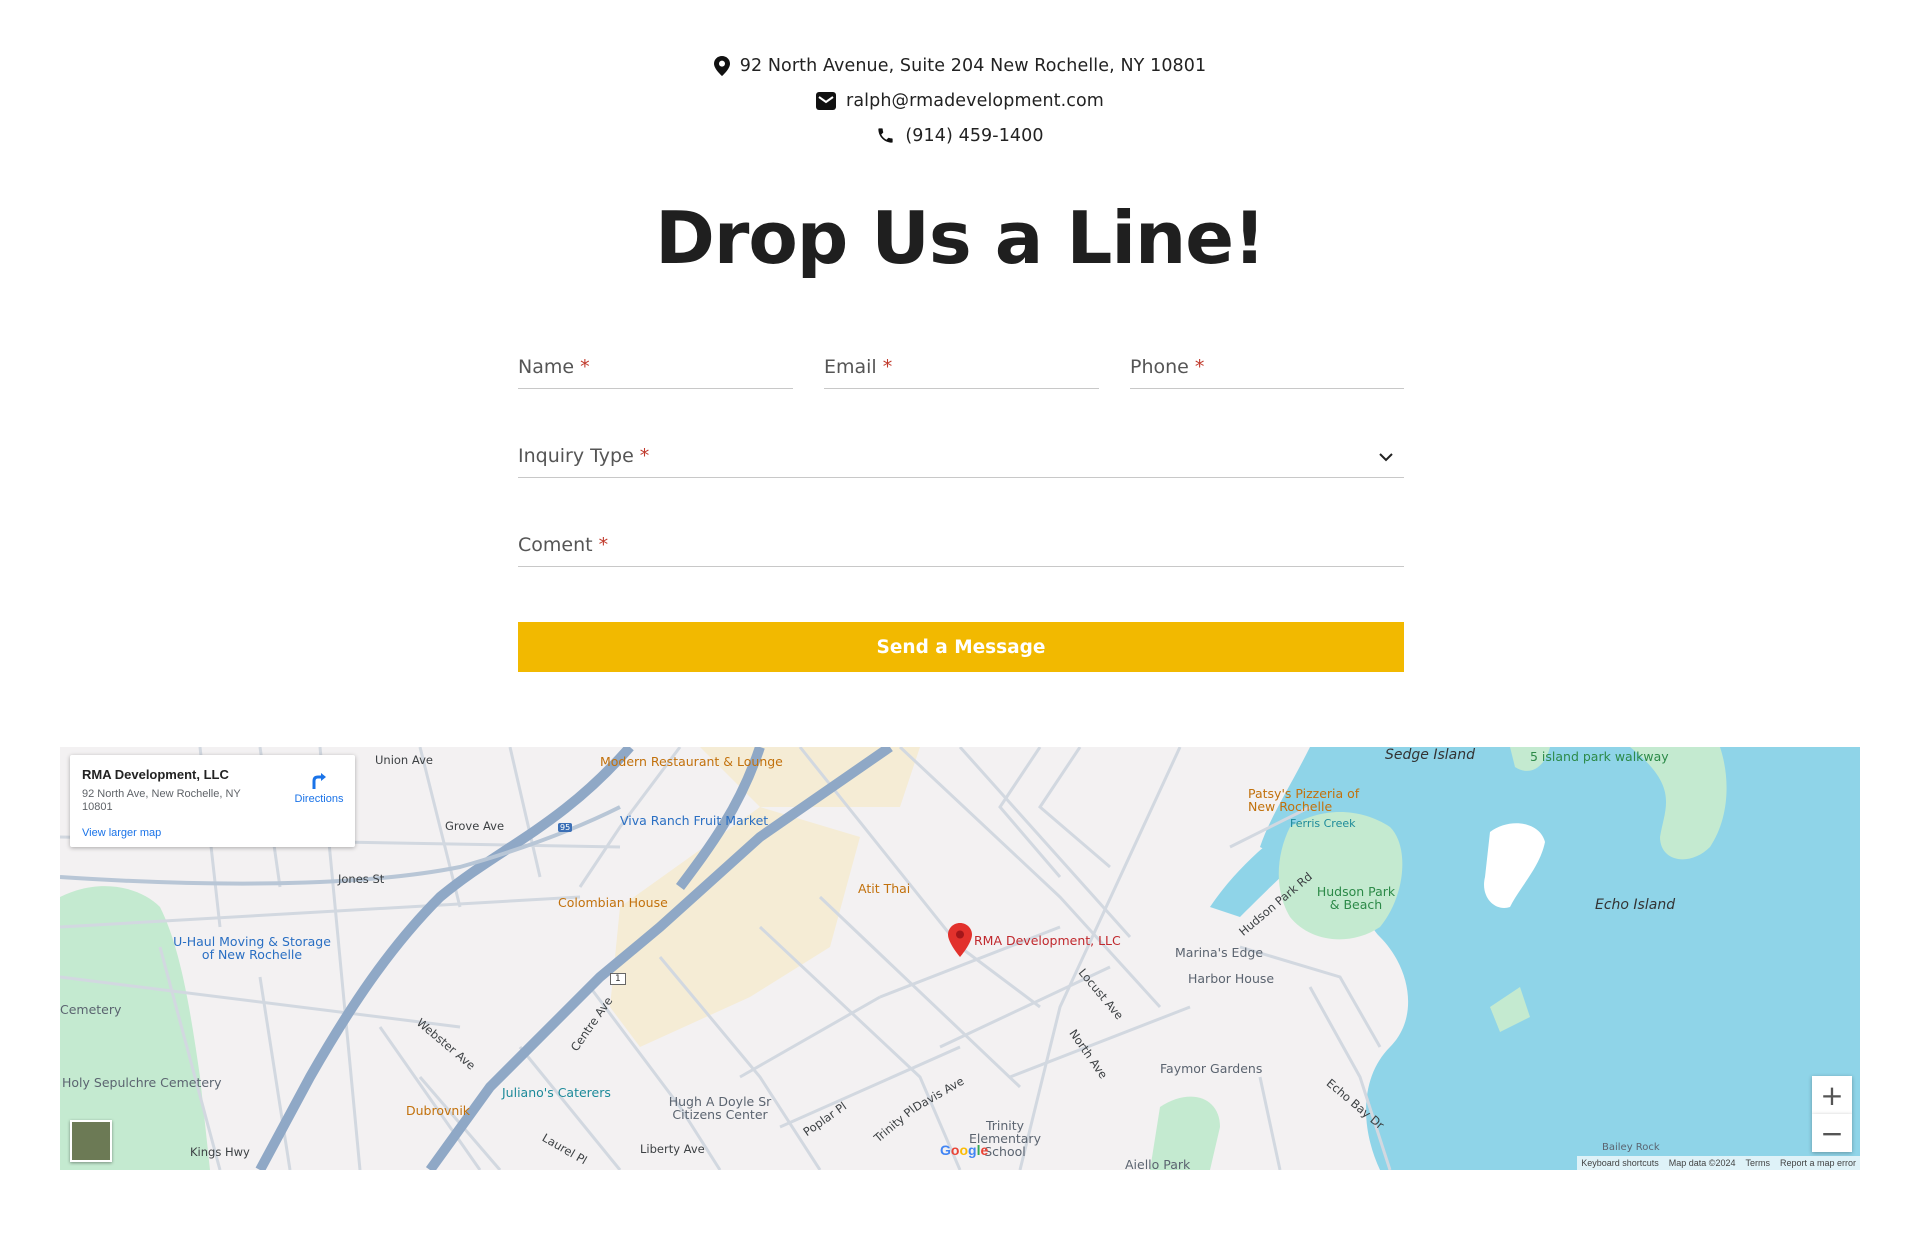 This screenshot has width=1920, height=1233. What do you see at coordinates (1832, 1095) in the screenshot?
I see `zoom-in-button: +` at bounding box center [1832, 1095].